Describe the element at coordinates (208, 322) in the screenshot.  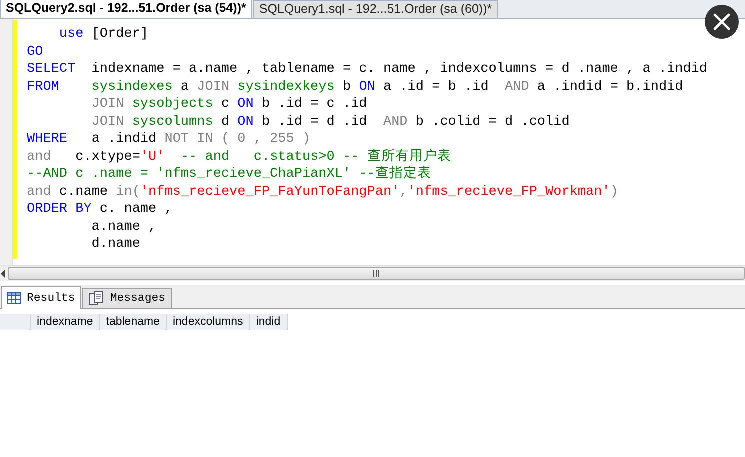
I see `column-header: indexcolumns` at that location.